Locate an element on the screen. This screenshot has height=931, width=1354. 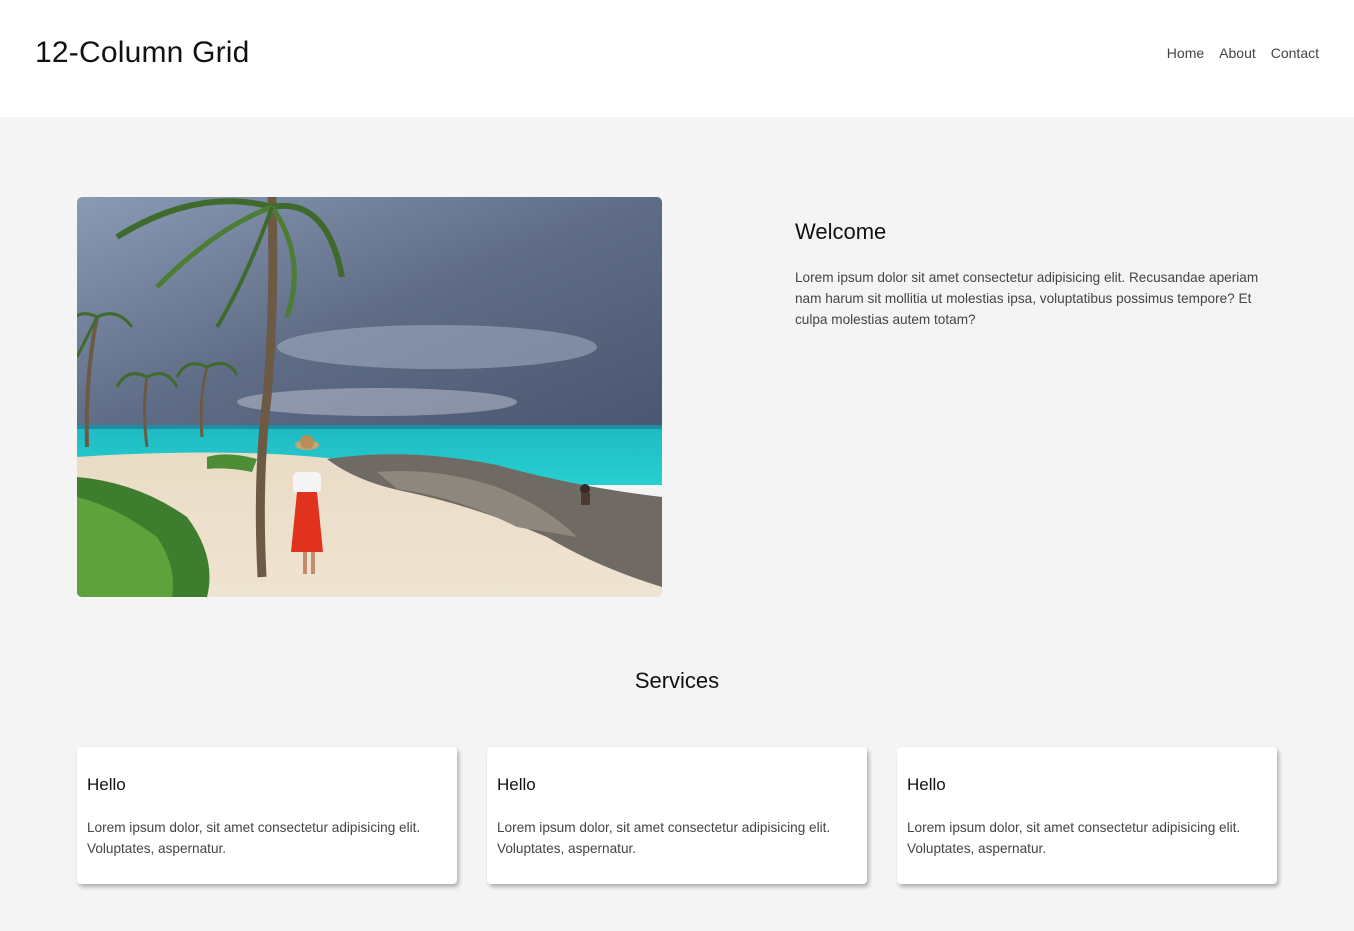
services-title: Services is located at coordinates (677, 680).